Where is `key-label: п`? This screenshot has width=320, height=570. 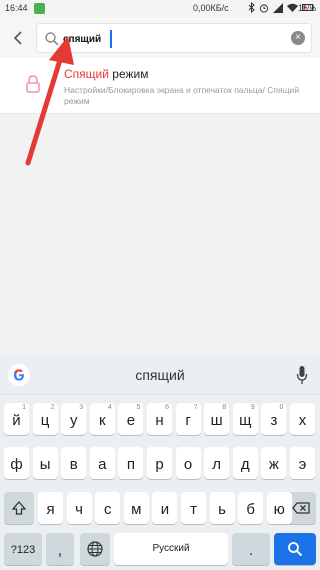 key-label: п is located at coordinates (130, 464).